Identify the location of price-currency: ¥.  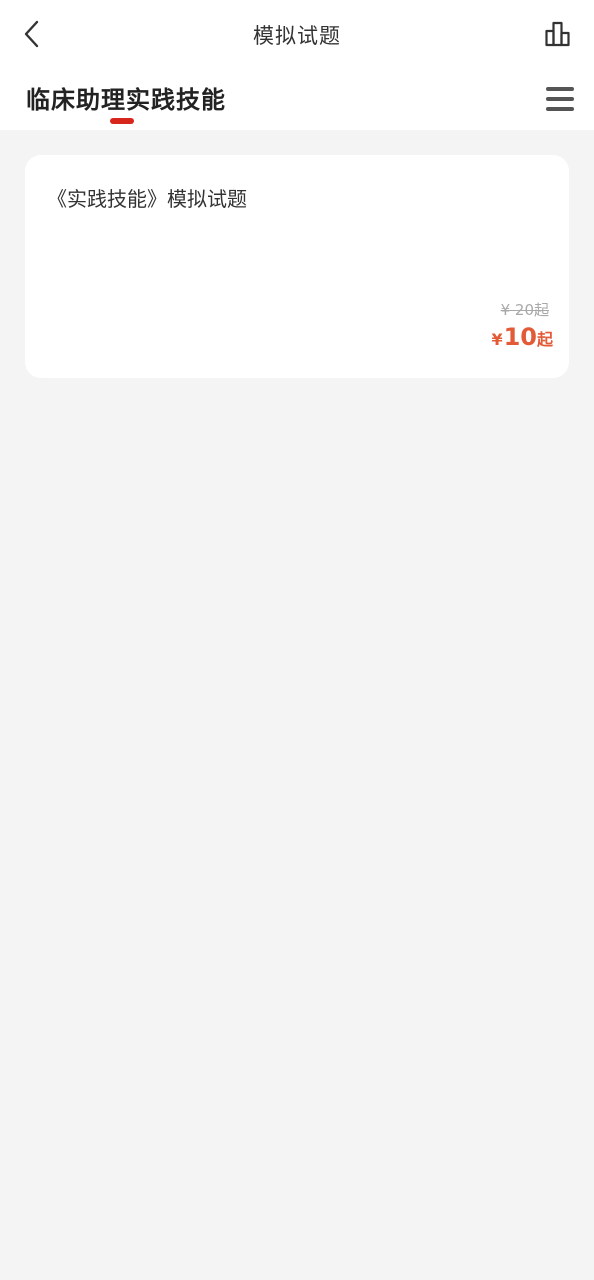
(497, 339).